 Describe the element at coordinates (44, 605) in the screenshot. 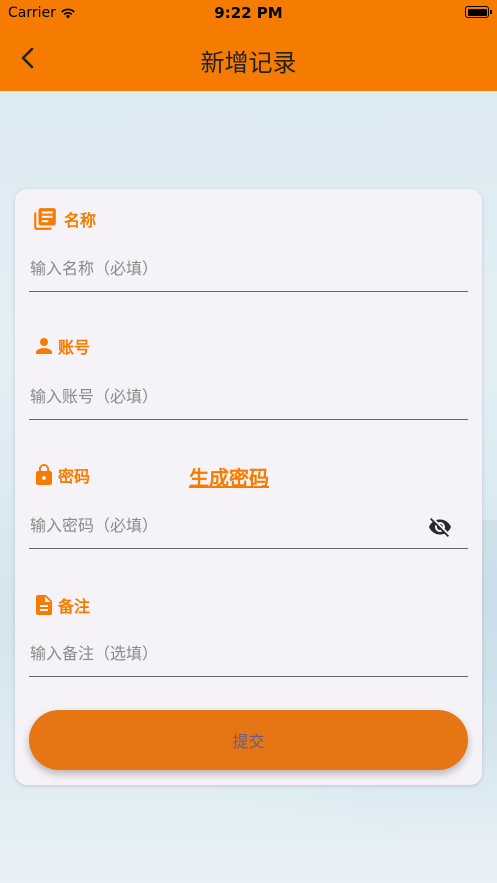

I see `document-icon` at that location.